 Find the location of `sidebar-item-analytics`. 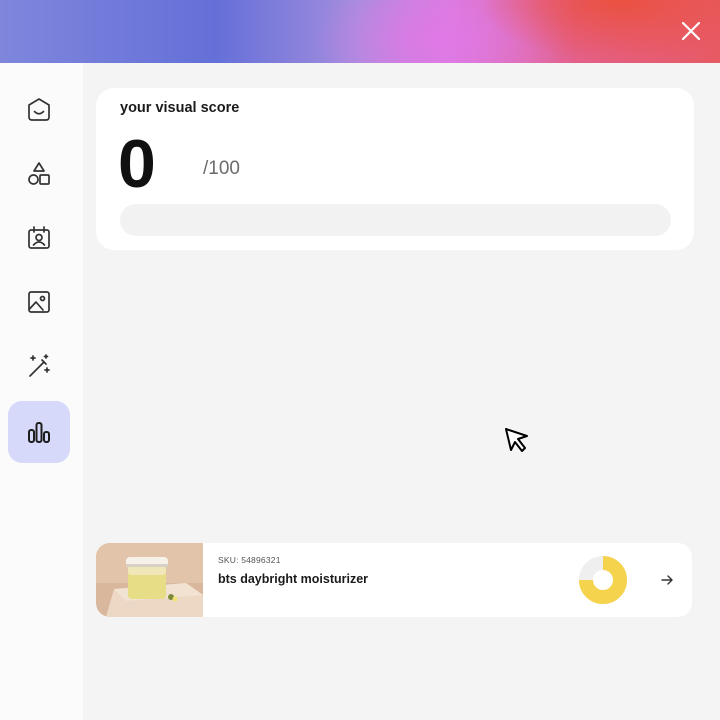

sidebar-item-analytics is located at coordinates (39, 432).